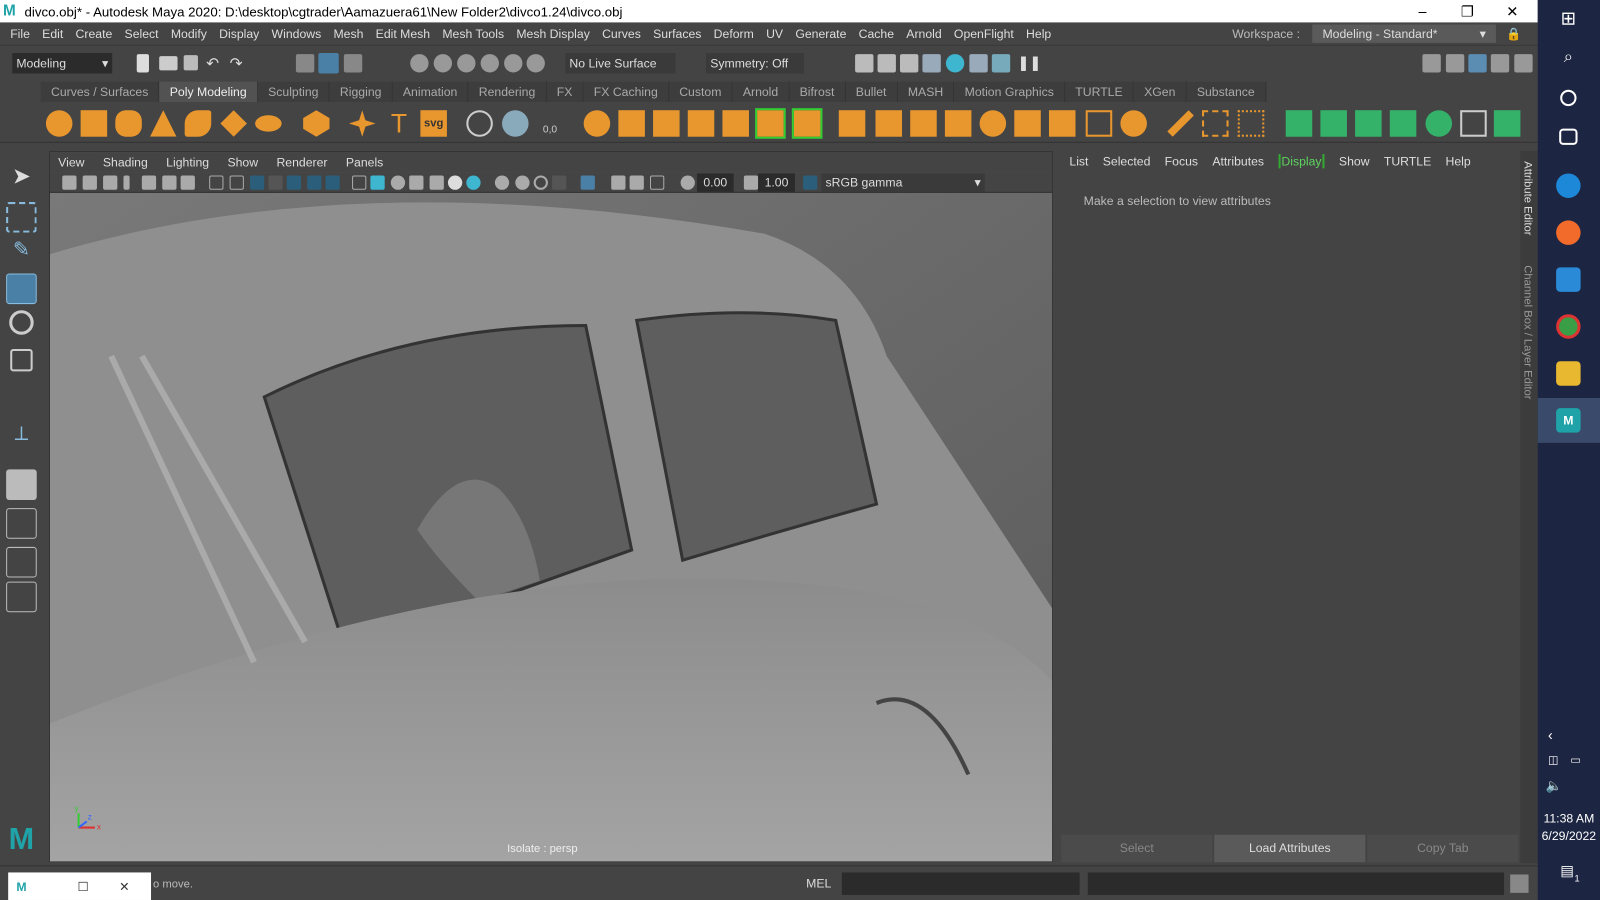 The width and height of the screenshot is (1600, 900). I want to click on menu-select: Select, so click(142, 34).